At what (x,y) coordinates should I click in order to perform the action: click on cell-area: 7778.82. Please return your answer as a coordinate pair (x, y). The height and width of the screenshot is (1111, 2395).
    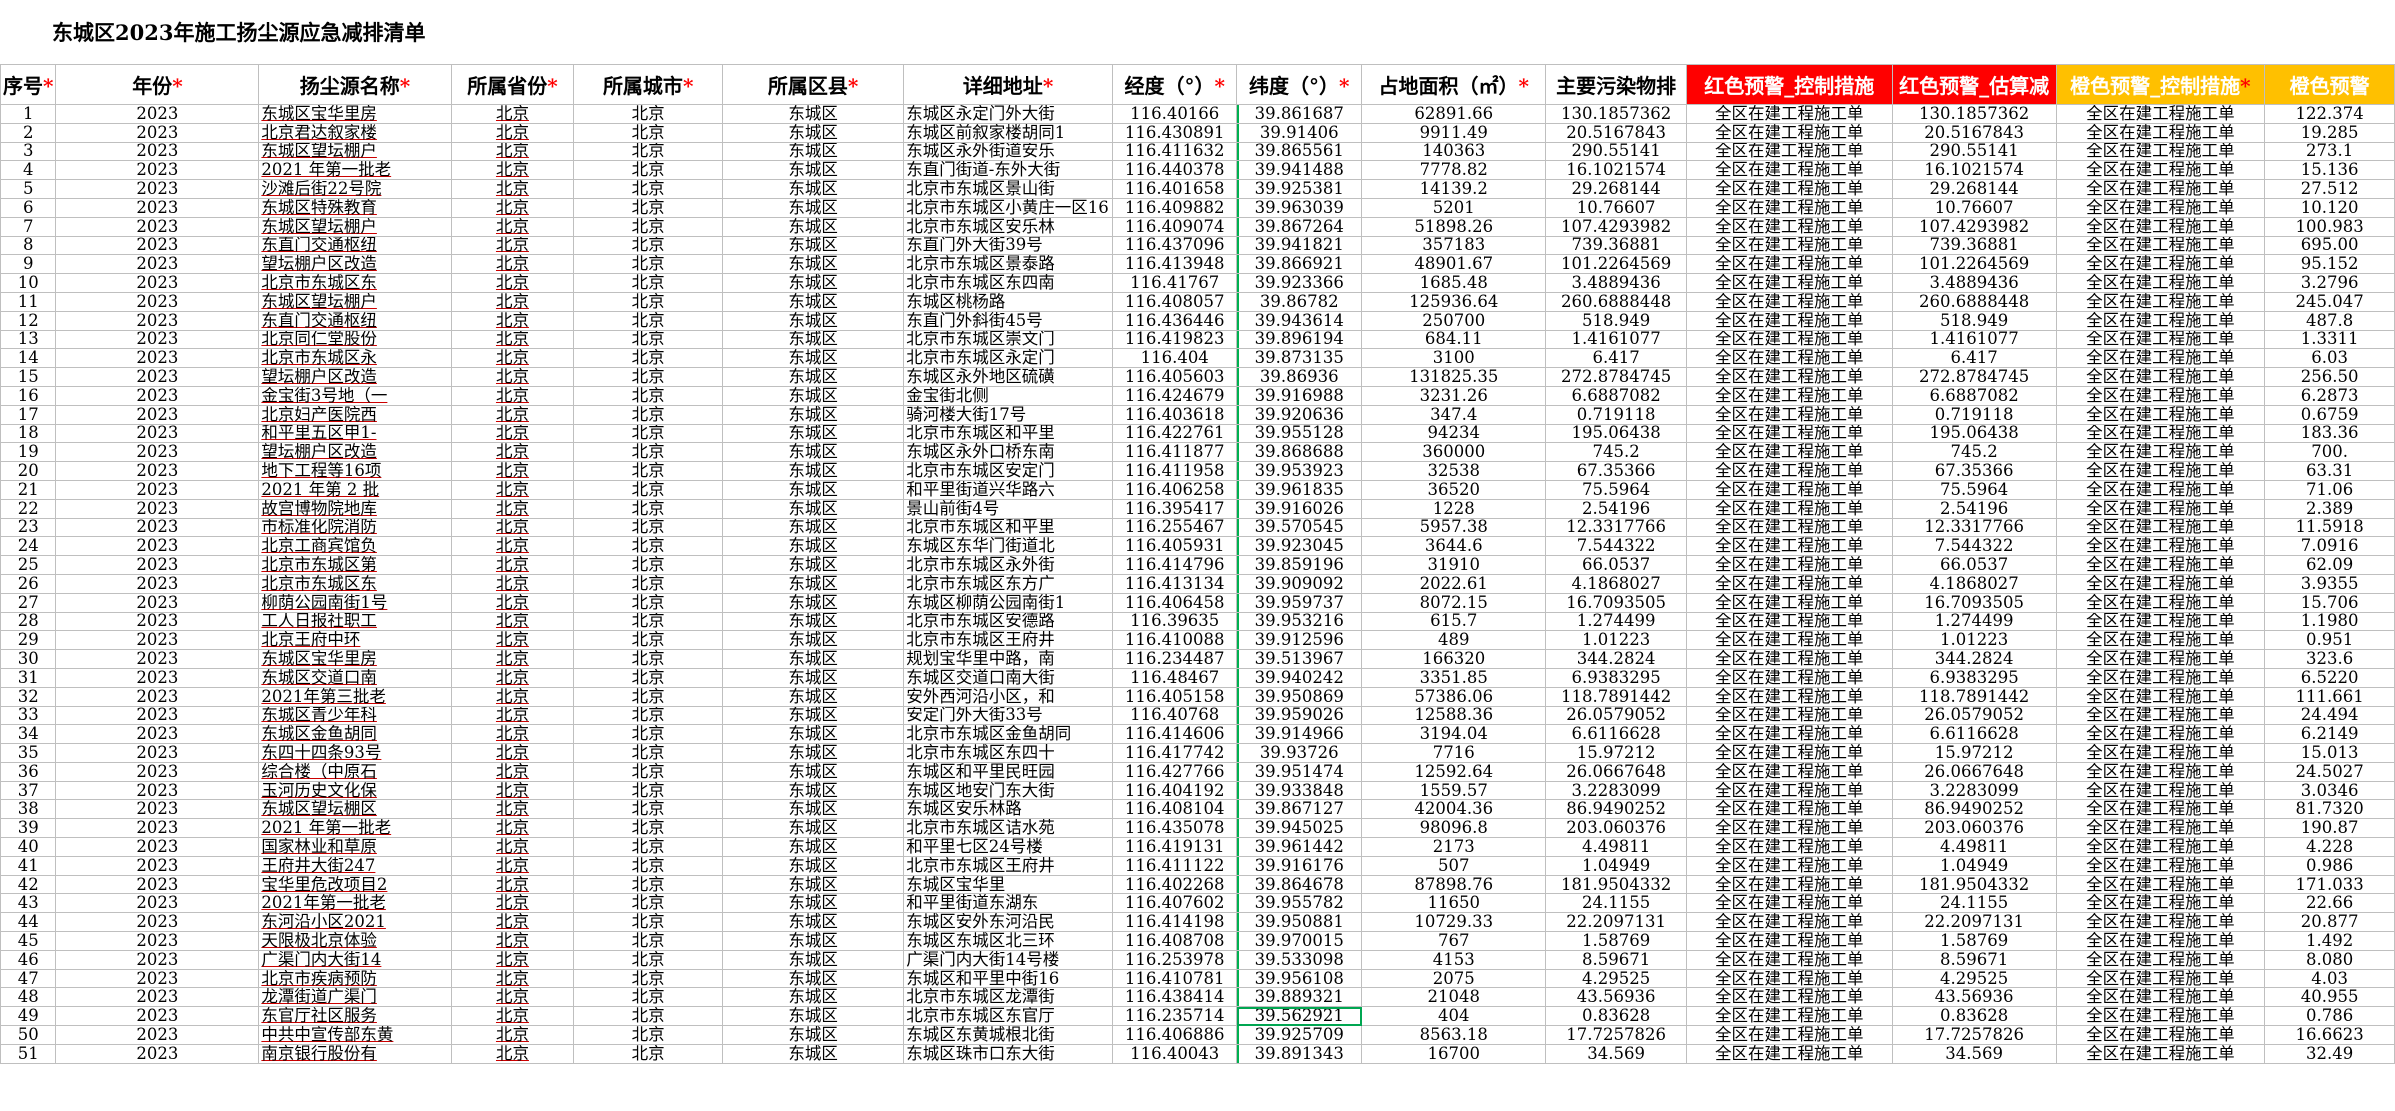
    Looking at the image, I should click on (1454, 170).